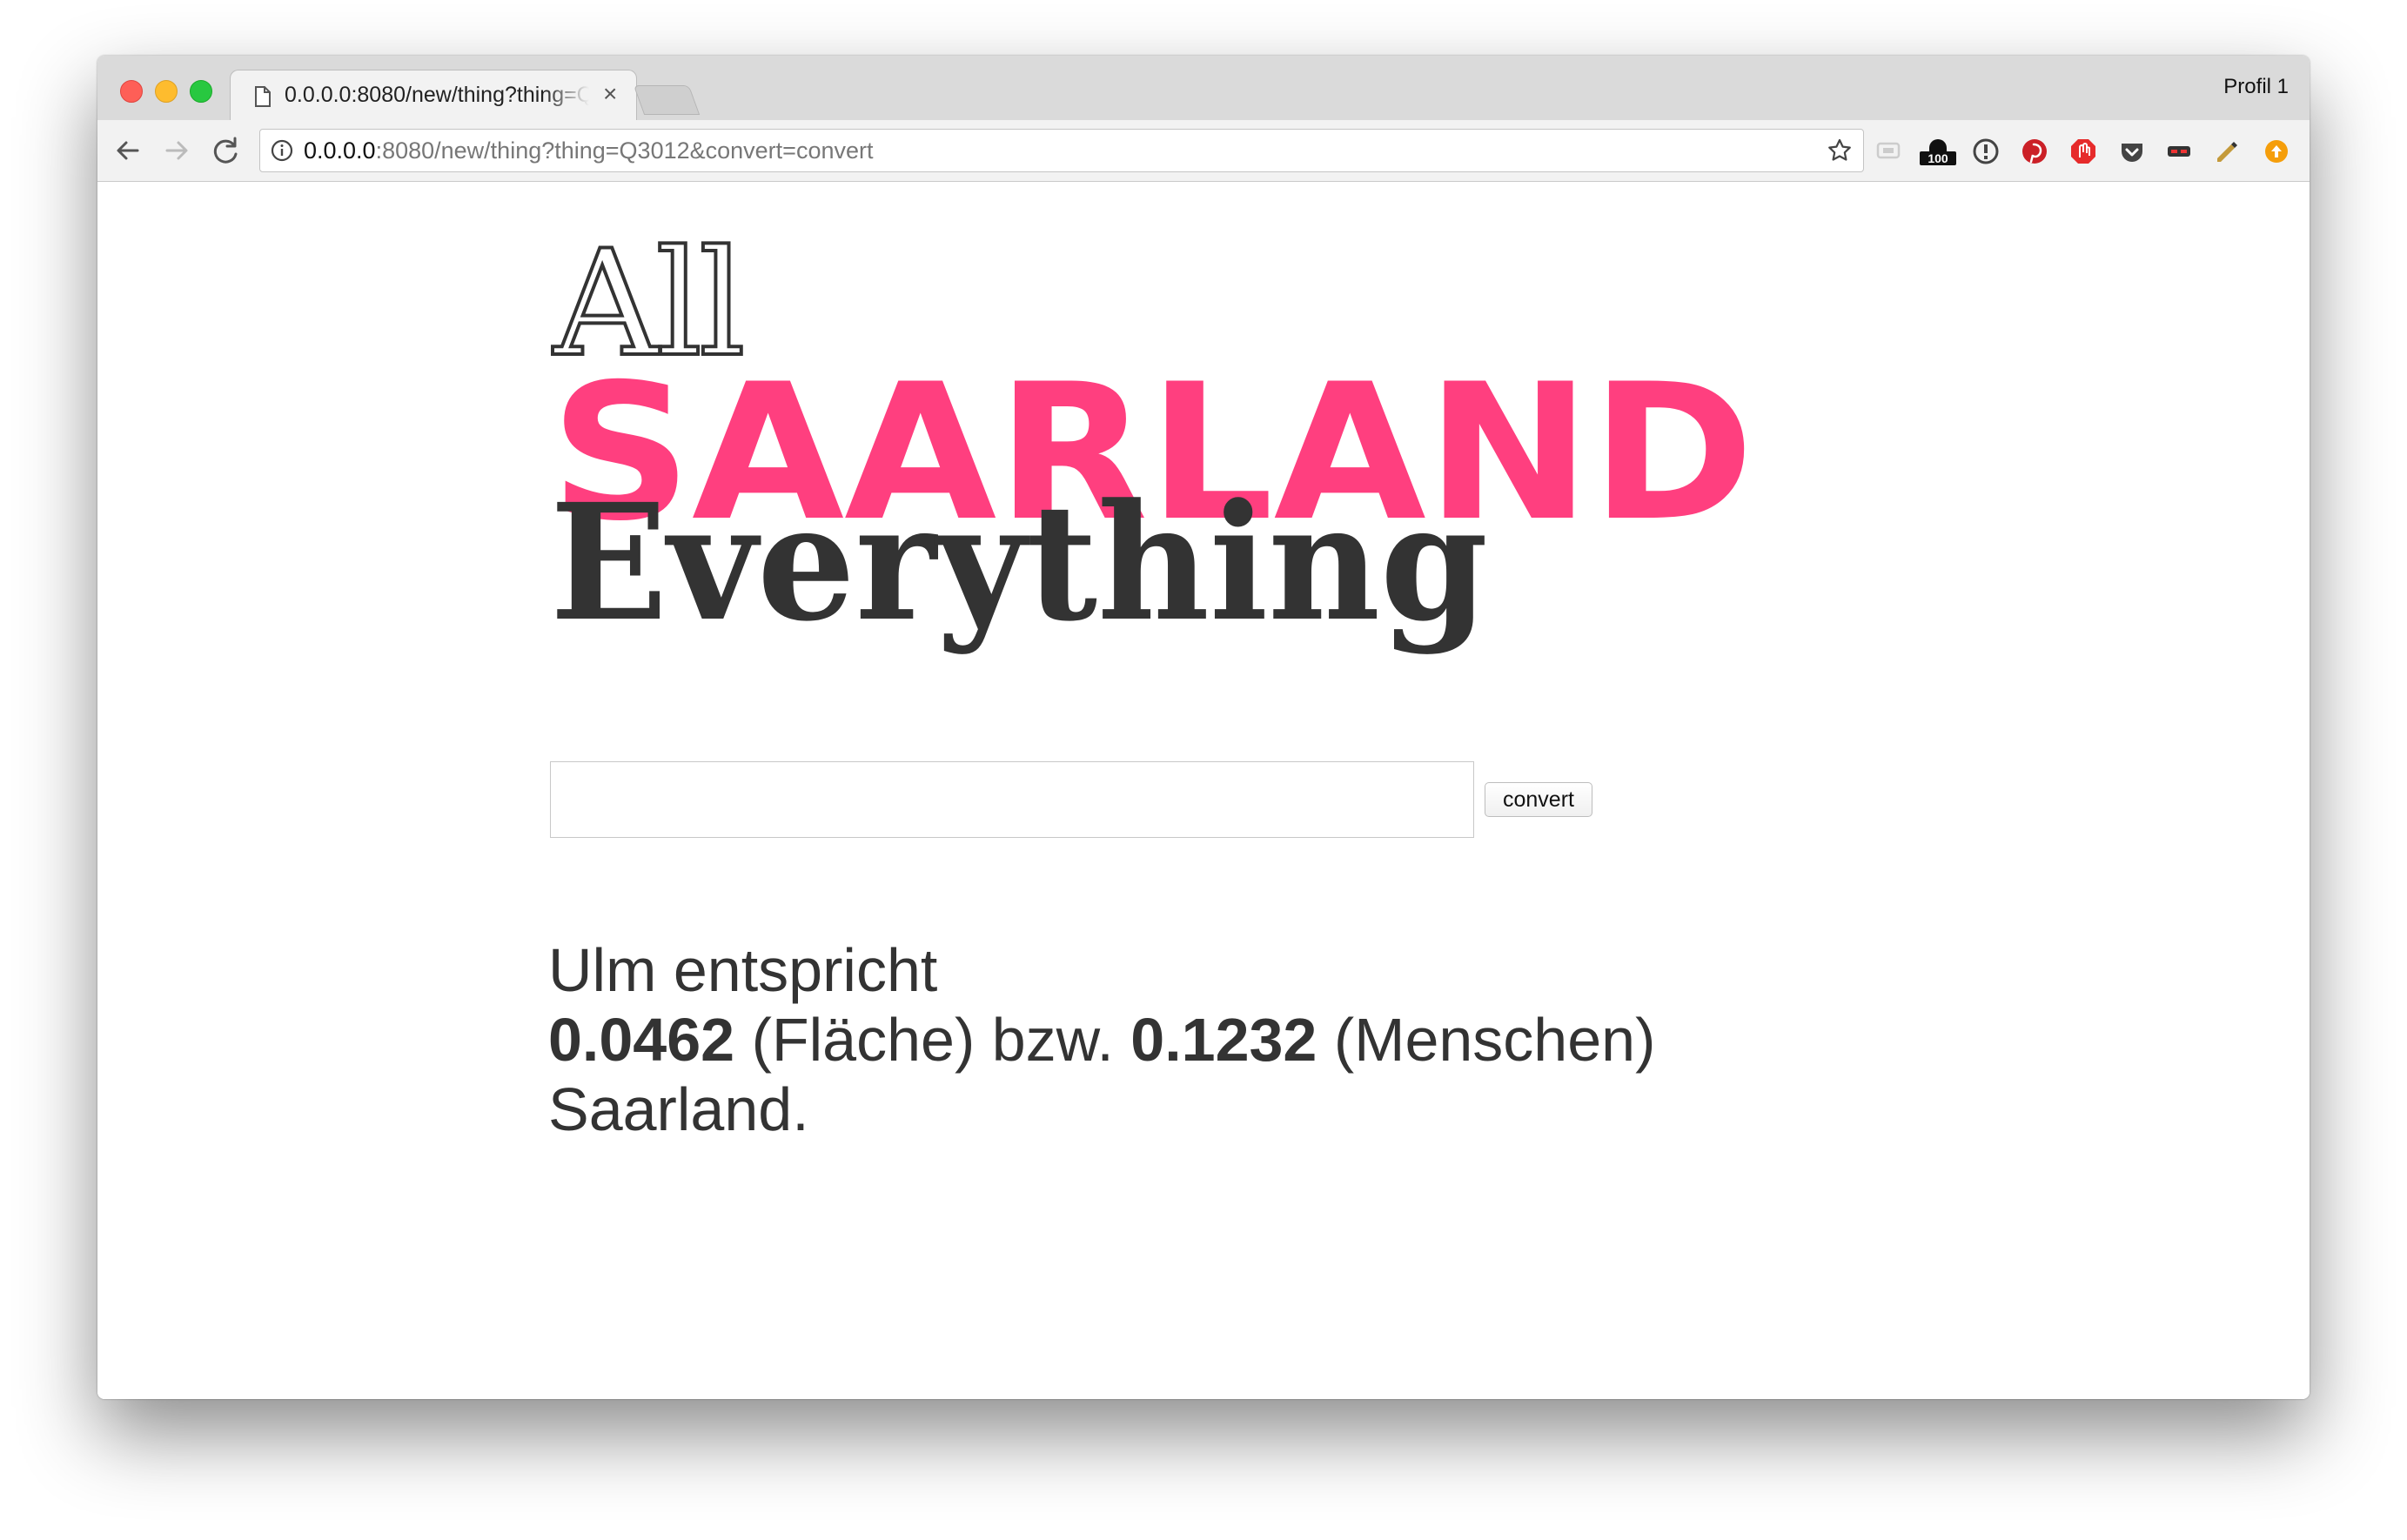 Image resolution: width=2407 pixels, height=1540 pixels. Describe the element at coordinates (1985, 151) in the screenshot. I see `extension-alert-icon` at that location.